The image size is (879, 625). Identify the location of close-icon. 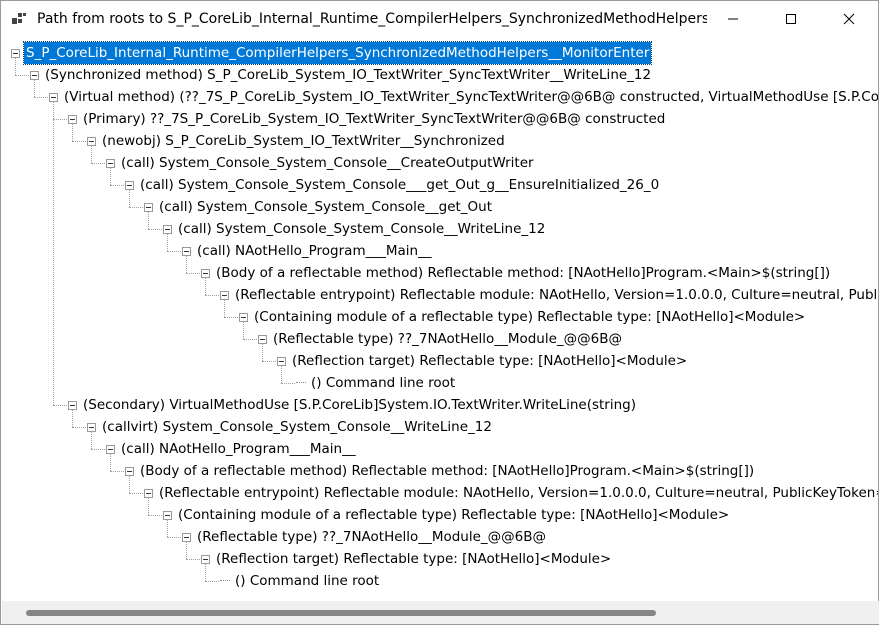
(849, 19).